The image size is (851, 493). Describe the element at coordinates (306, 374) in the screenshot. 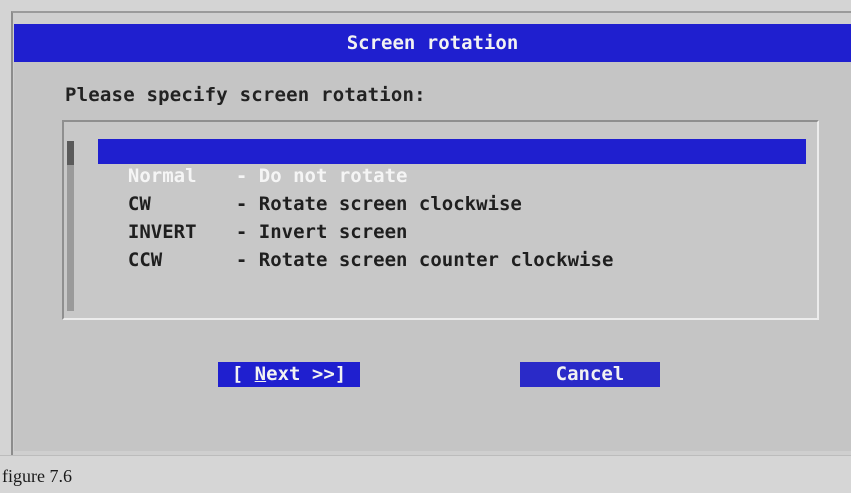

I see `next-button-rest: ext >>]` at that location.